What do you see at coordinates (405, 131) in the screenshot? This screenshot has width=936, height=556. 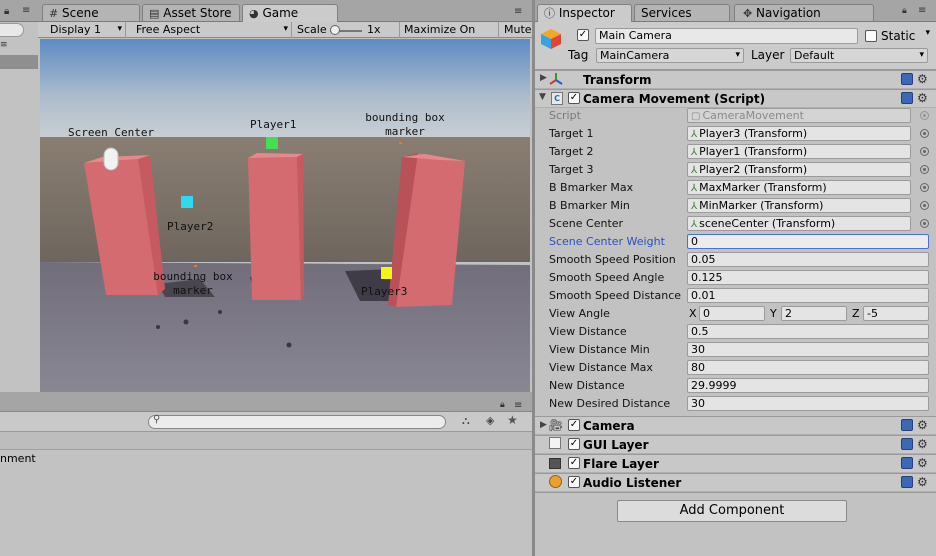 I see `label-bbox-max-line2: marker` at bounding box center [405, 131].